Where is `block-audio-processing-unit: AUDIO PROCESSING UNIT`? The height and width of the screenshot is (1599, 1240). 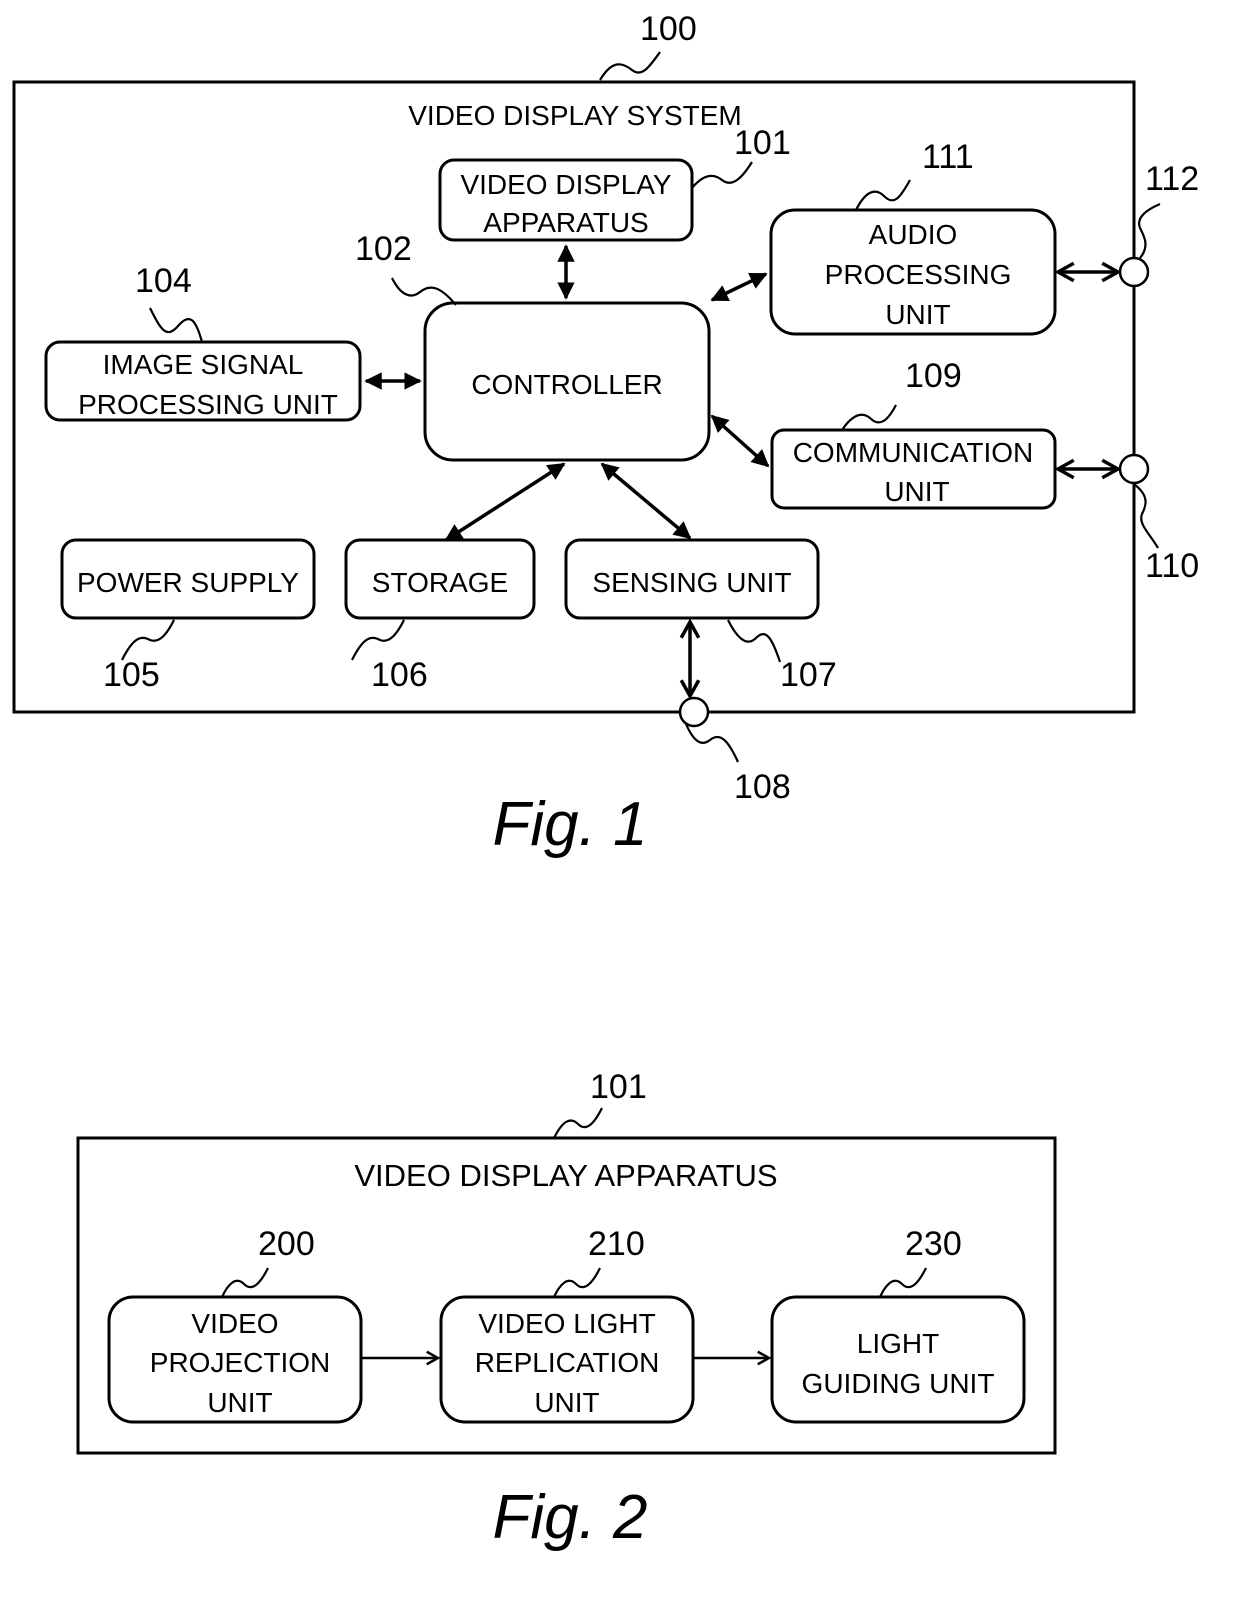
block-audio-processing-unit: AUDIO PROCESSING UNIT is located at coordinates (913, 272).